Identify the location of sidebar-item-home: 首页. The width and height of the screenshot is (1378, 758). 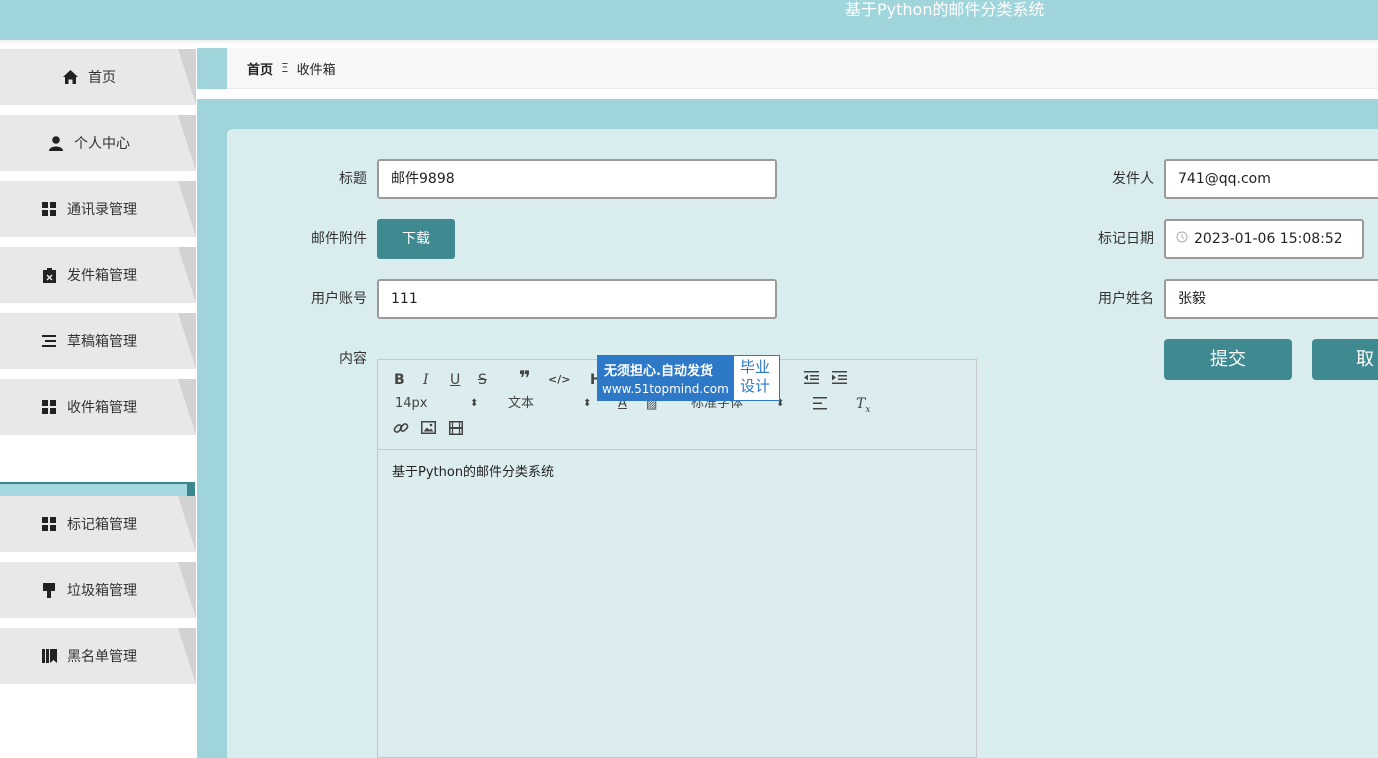
(98, 77).